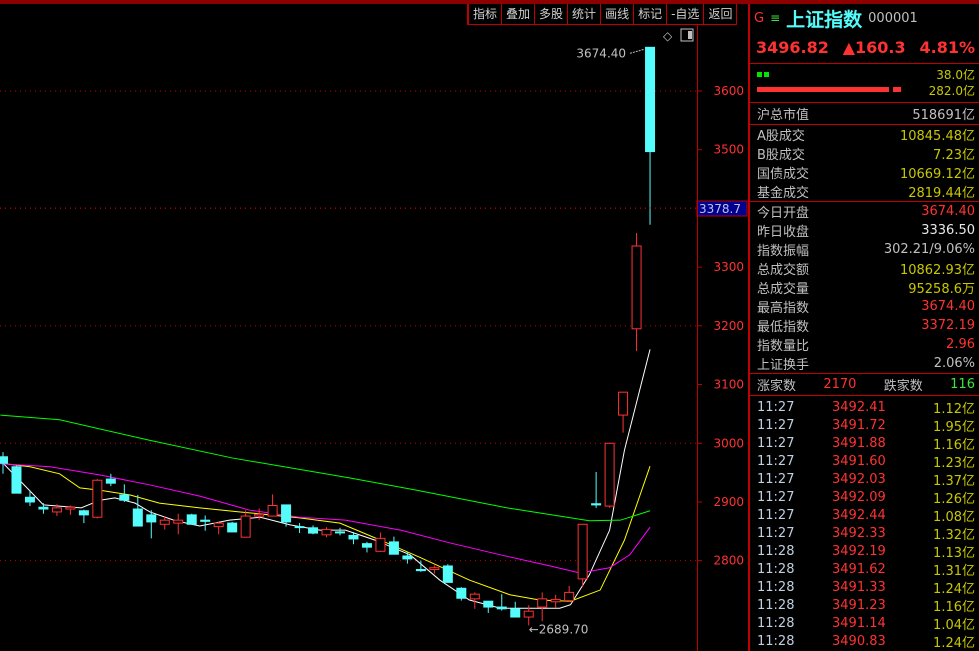 This screenshot has height=651, width=979. What do you see at coordinates (686, 14) in the screenshot?
I see `toolbar-button: -自选` at bounding box center [686, 14].